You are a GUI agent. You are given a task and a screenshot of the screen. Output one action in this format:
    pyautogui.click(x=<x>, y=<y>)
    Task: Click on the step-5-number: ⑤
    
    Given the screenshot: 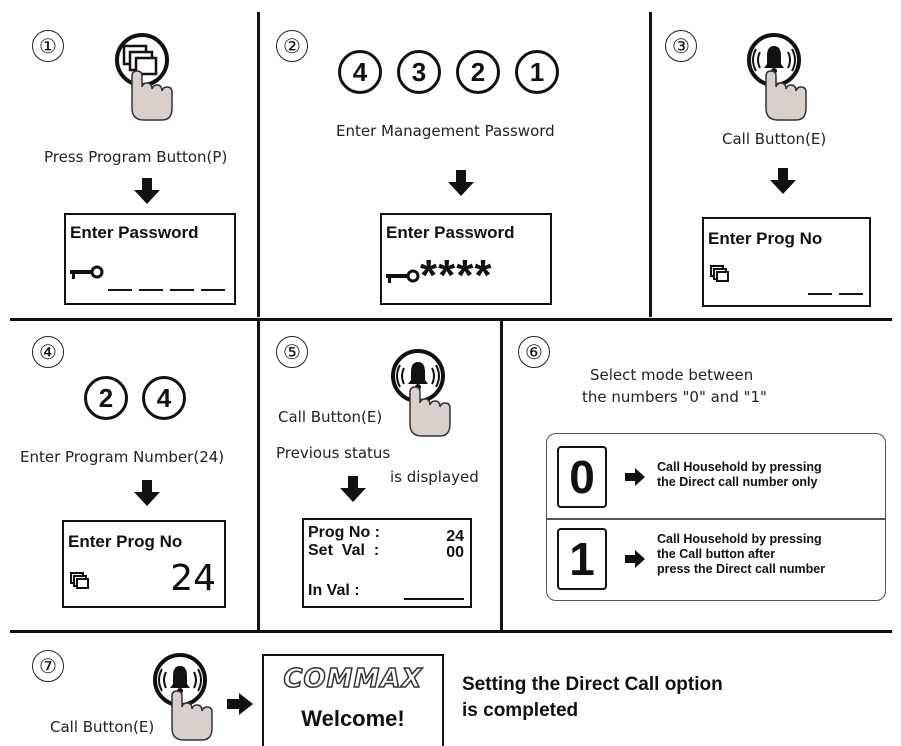 What is the action you would take?
    pyautogui.click(x=292, y=352)
    